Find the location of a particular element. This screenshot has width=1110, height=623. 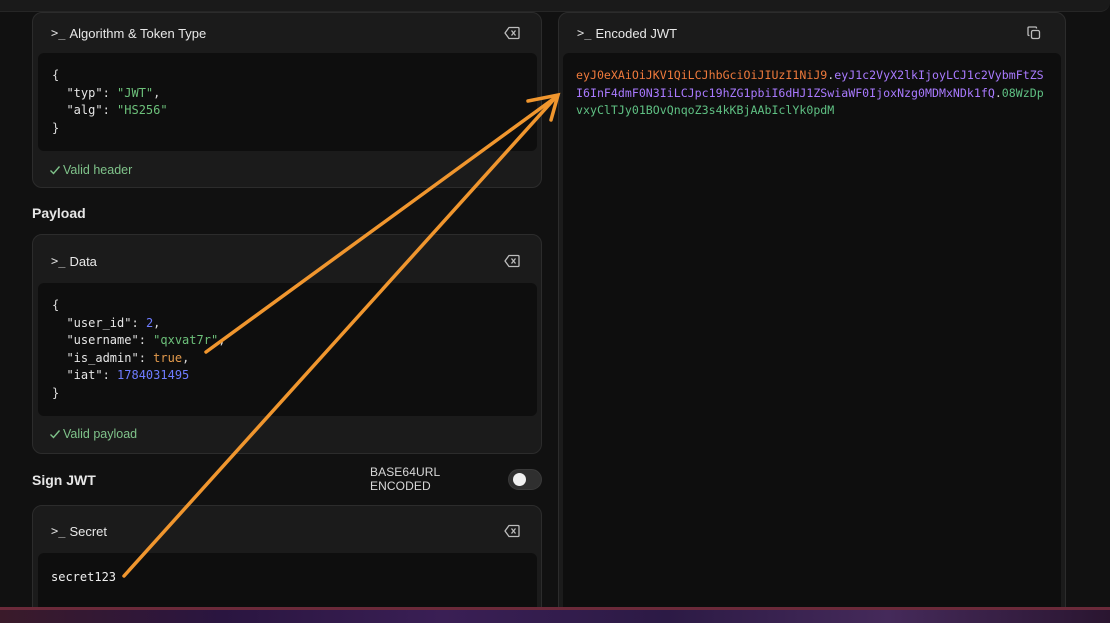

clear-header-button is located at coordinates (512, 33).